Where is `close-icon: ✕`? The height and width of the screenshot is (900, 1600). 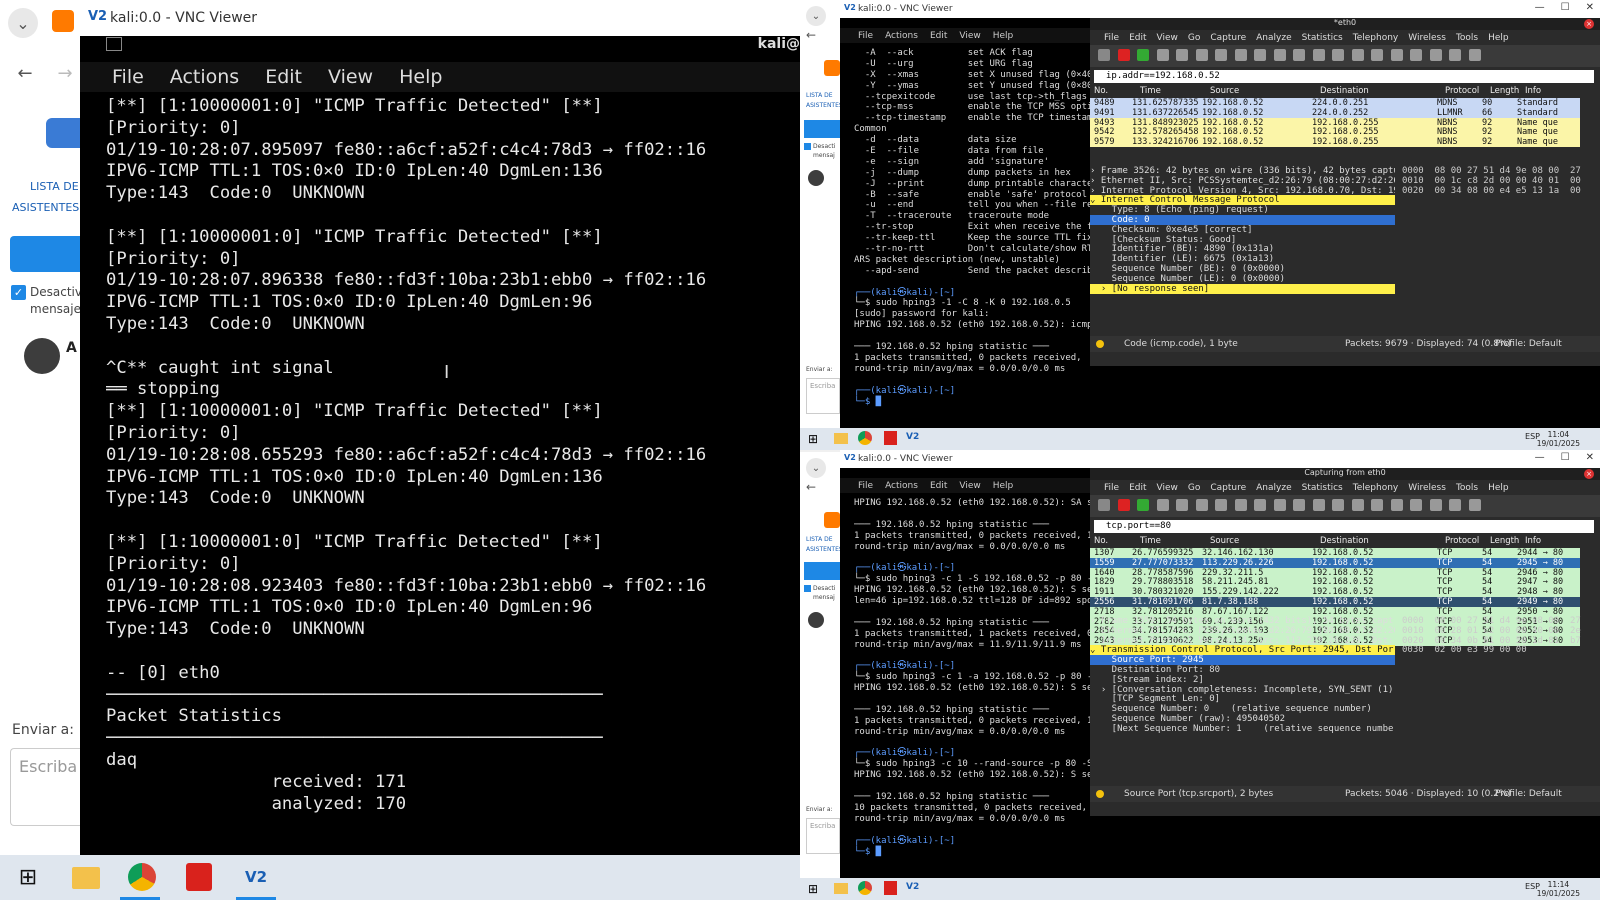
close-icon: ✕ is located at coordinates (1590, 457).